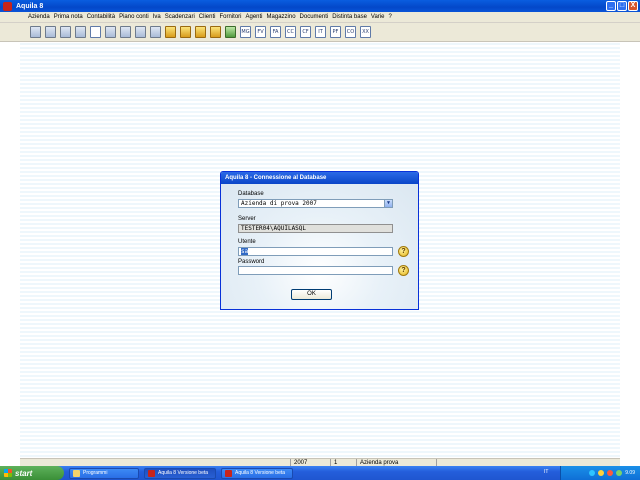 The width and height of the screenshot is (640, 480). I want to click on menu-distinta-base: Distinta base, so click(349, 17).